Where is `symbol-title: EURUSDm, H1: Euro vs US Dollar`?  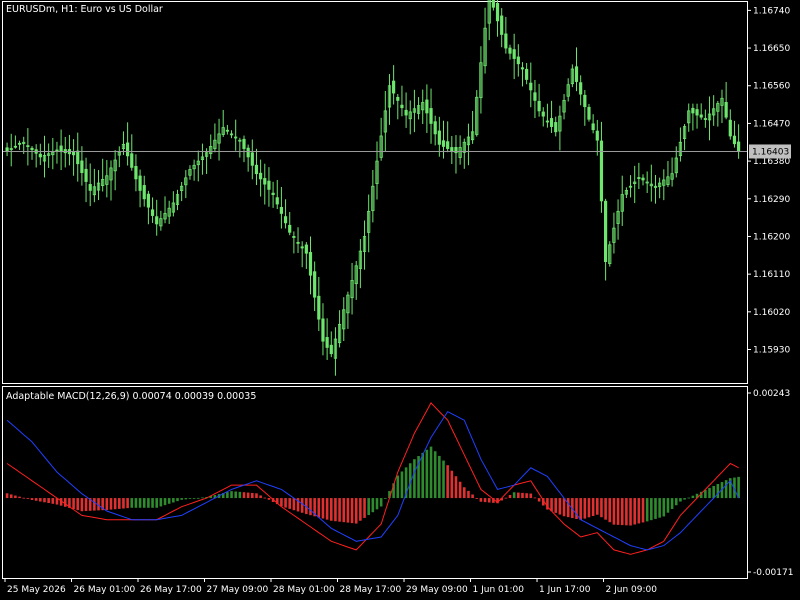 symbol-title: EURUSDm, H1: Euro vs US Dollar is located at coordinates (84, 9).